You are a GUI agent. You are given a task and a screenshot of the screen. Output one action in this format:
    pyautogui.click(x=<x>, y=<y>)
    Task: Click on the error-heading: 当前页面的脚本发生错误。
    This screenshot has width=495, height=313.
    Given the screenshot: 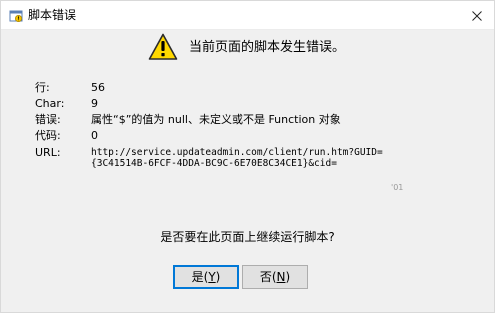 What is the action you would take?
    pyautogui.click(x=267, y=47)
    